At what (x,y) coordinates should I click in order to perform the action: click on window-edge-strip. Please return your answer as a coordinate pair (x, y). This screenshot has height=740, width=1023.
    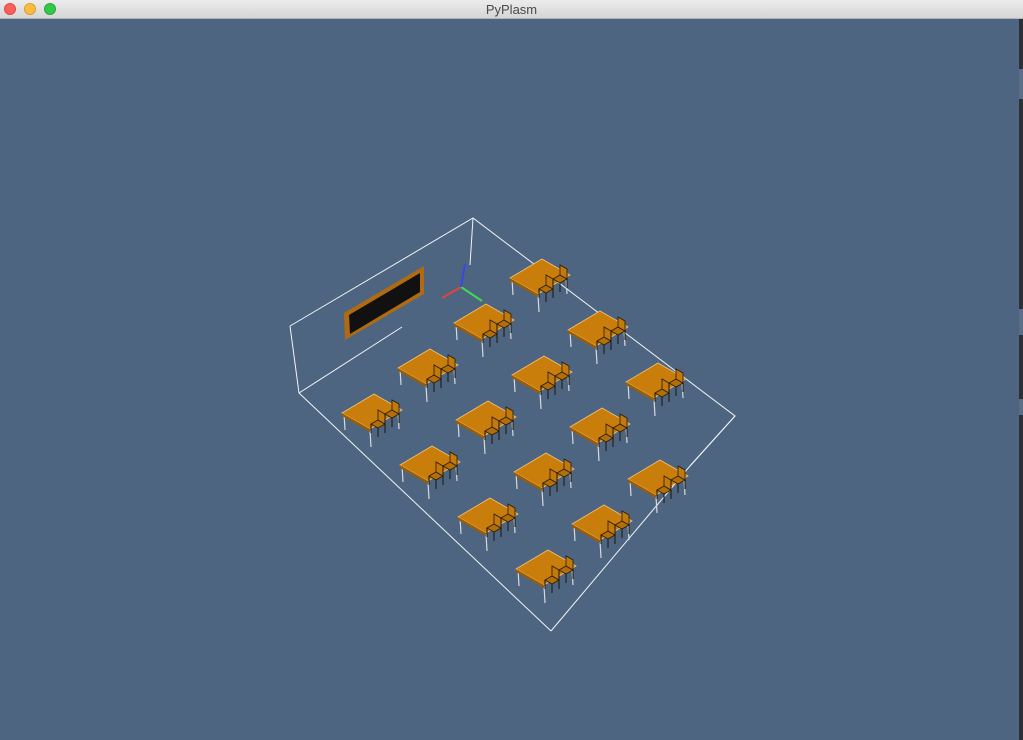
    Looking at the image, I should click on (1021, 379).